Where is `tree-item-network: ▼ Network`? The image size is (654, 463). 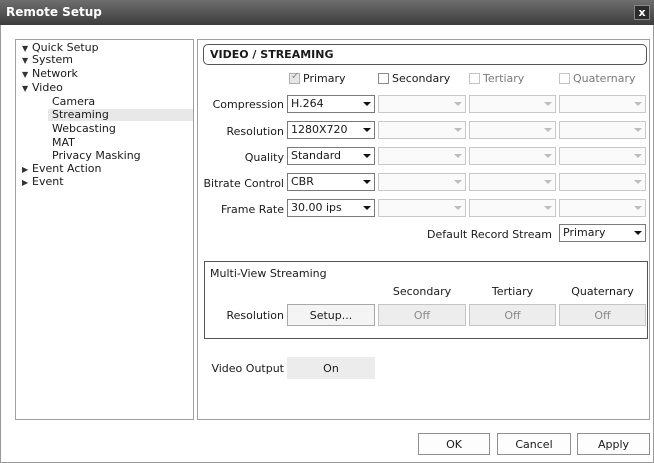 tree-item-network: ▼ Network is located at coordinates (50, 74).